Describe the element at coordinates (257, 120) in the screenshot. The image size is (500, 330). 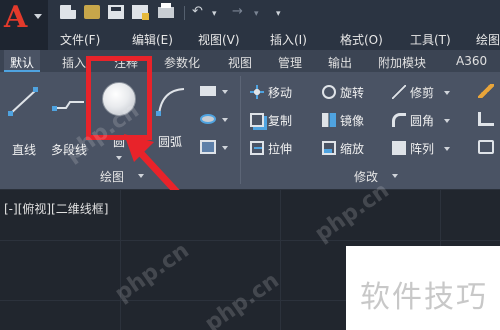
I see `copy-icon` at that location.